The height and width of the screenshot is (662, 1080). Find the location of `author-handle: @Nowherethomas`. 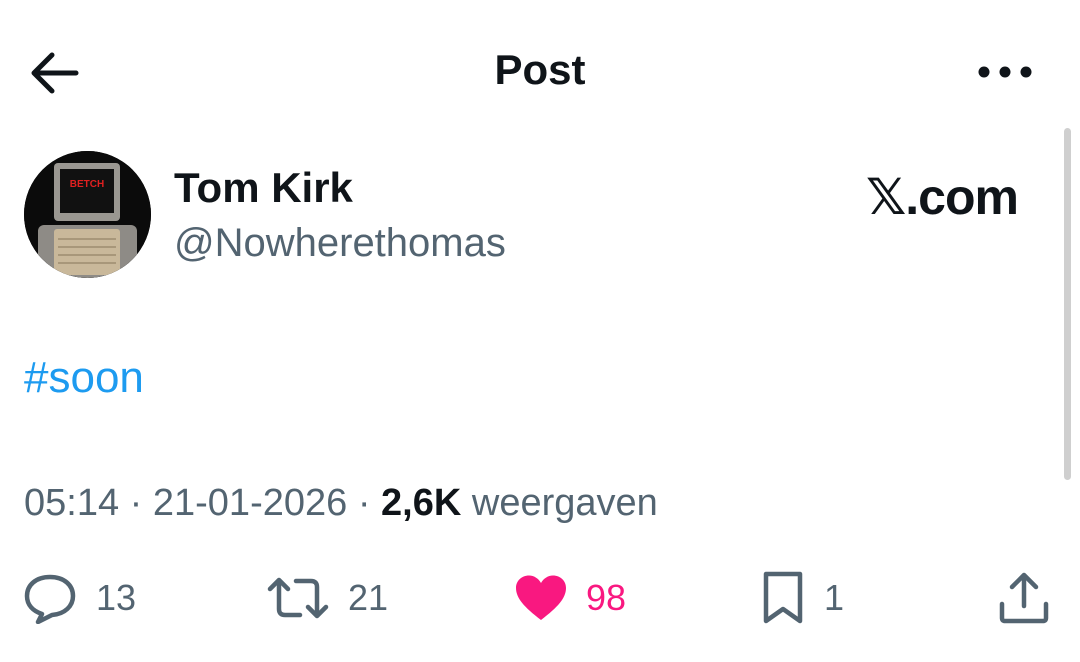

author-handle: @Nowherethomas is located at coordinates (340, 243).